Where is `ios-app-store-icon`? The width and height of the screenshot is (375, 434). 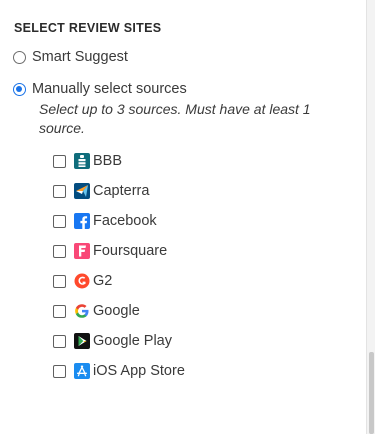 ios-app-store-icon is located at coordinates (82, 371).